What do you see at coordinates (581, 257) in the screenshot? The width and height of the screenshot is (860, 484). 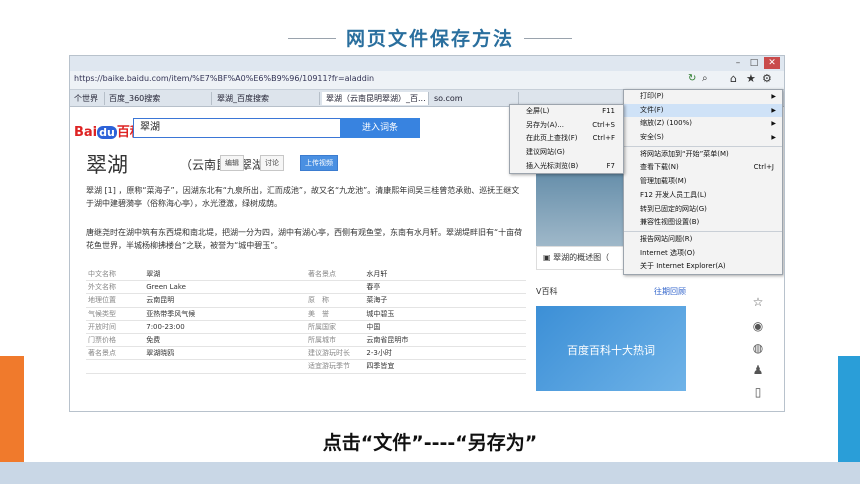 I see `photo-caption-text: 翠湖的概述图（` at bounding box center [581, 257].